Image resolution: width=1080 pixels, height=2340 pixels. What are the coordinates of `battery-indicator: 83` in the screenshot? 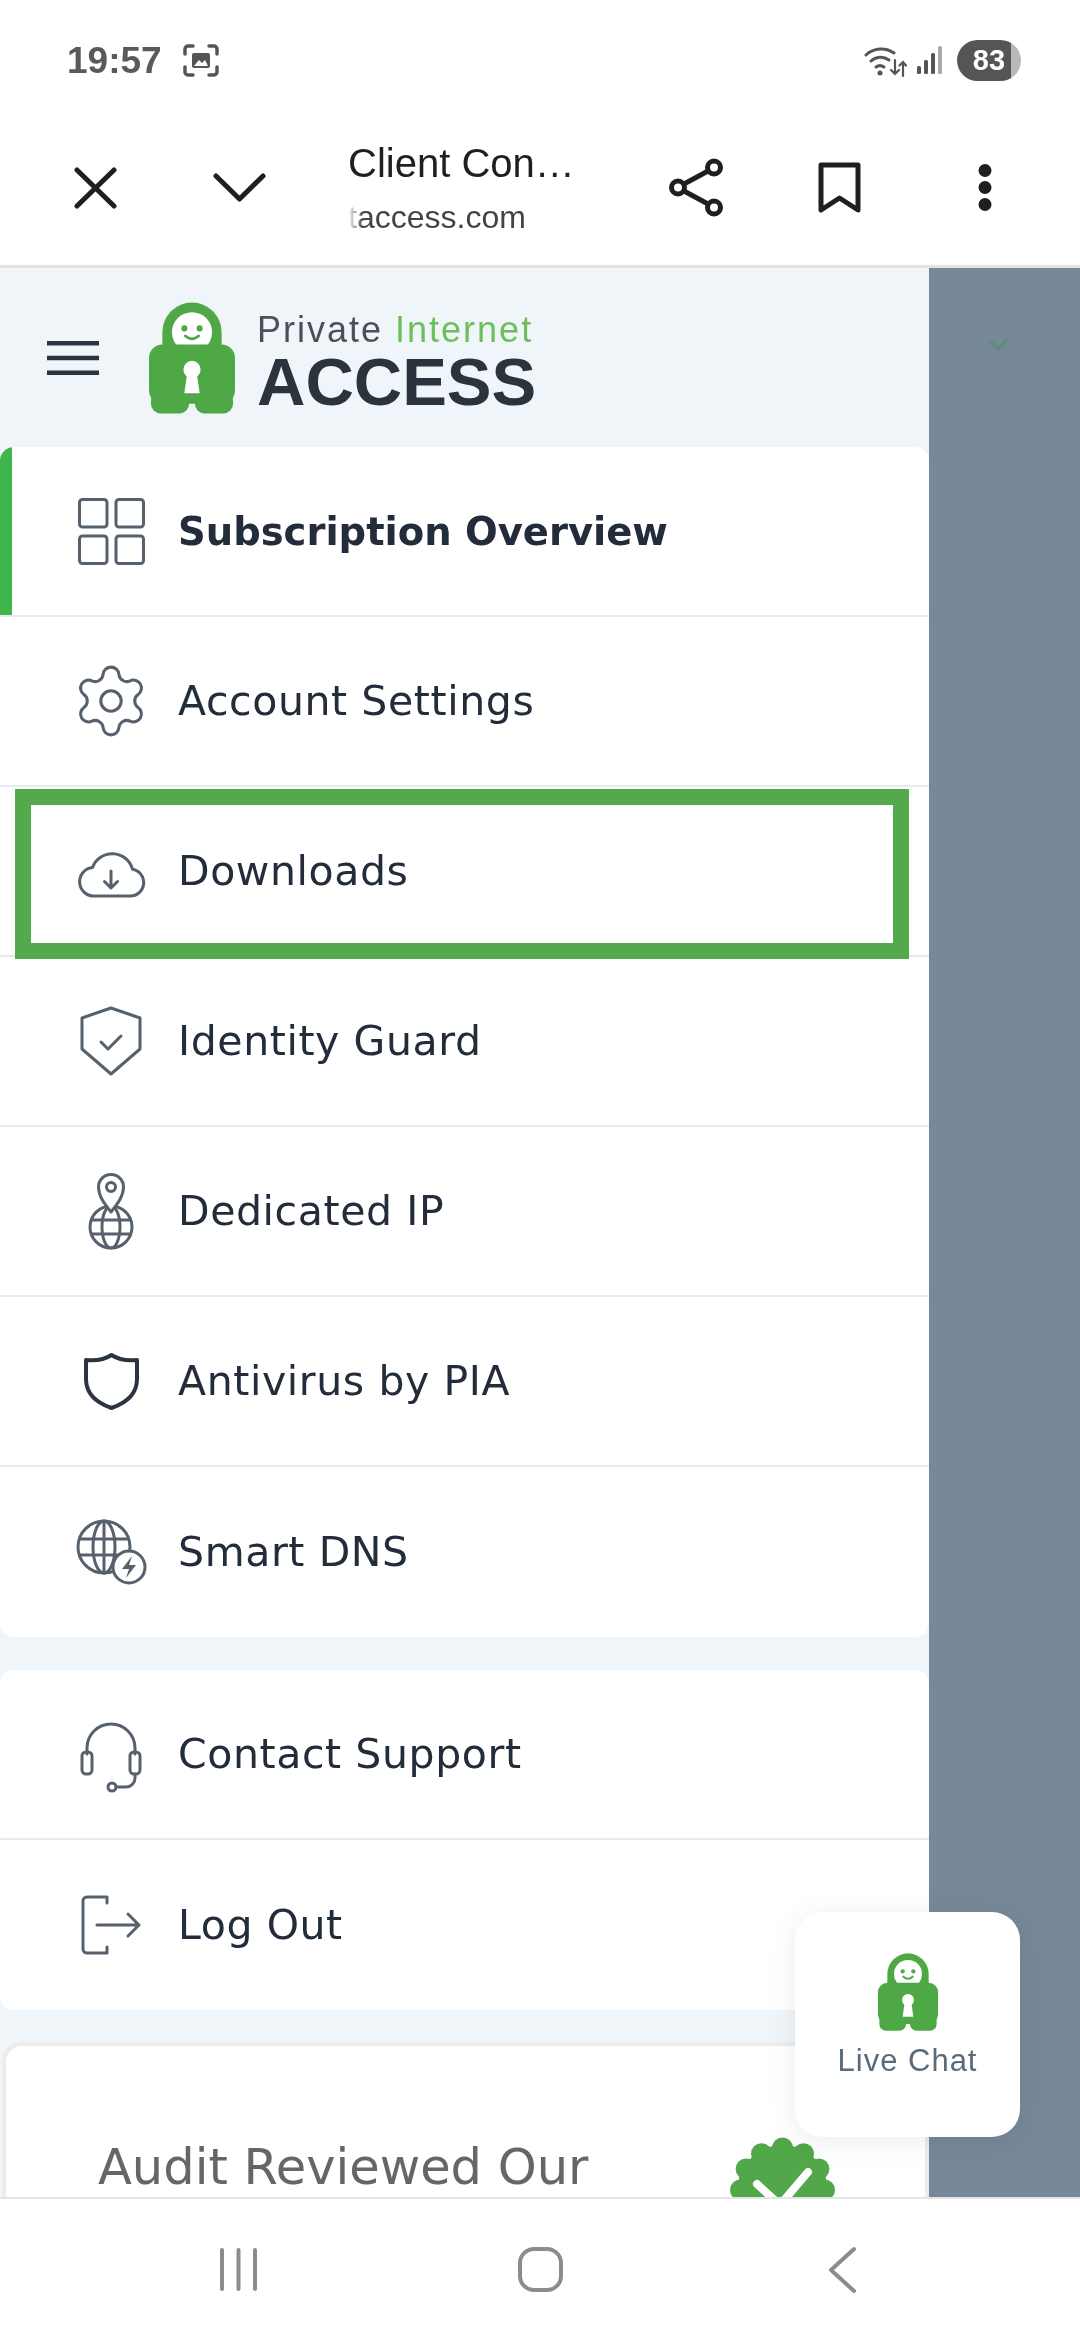 It's located at (989, 60).